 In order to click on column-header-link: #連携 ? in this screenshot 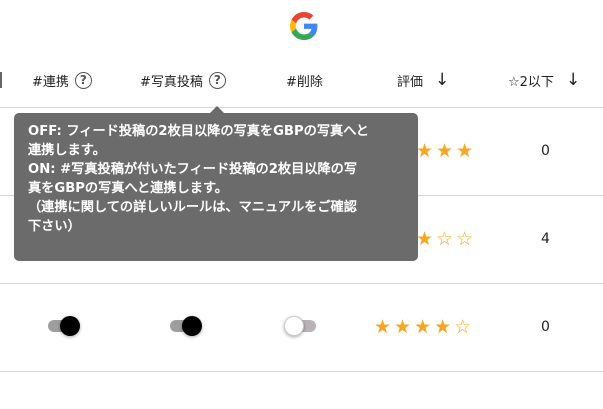, I will do `click(62, 80)`.